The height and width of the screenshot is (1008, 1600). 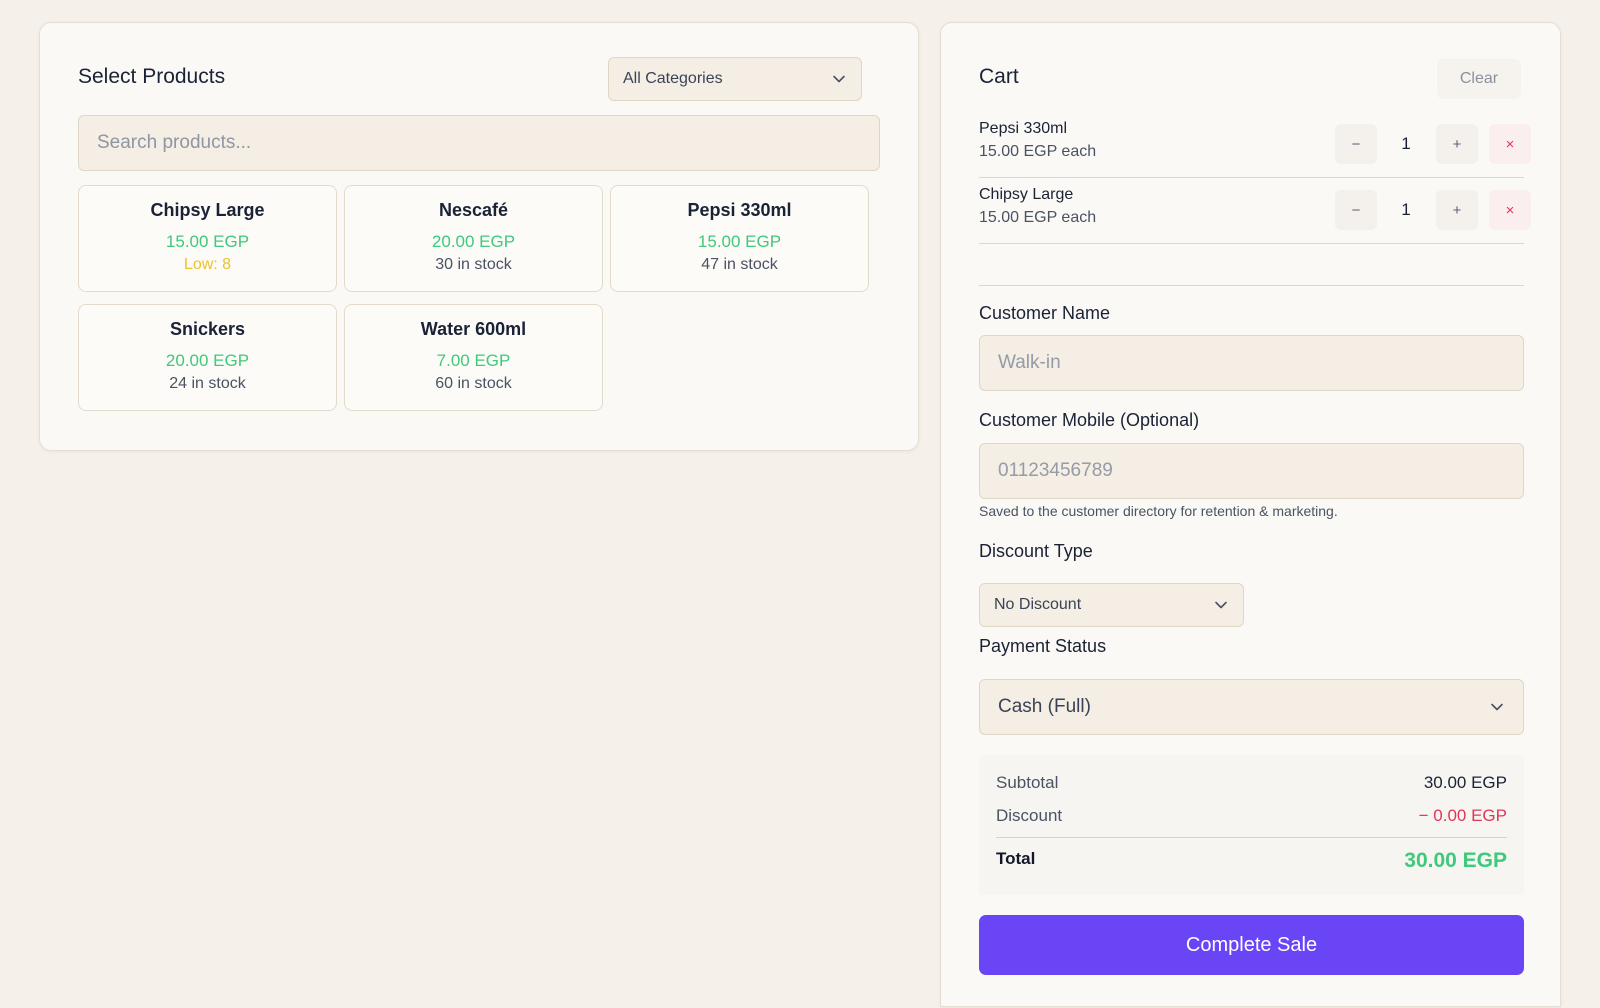 What do you see at coordinates (1016, 858) in the screenshot?
I see `total-label: Total` at bounding box center [1016, 858].